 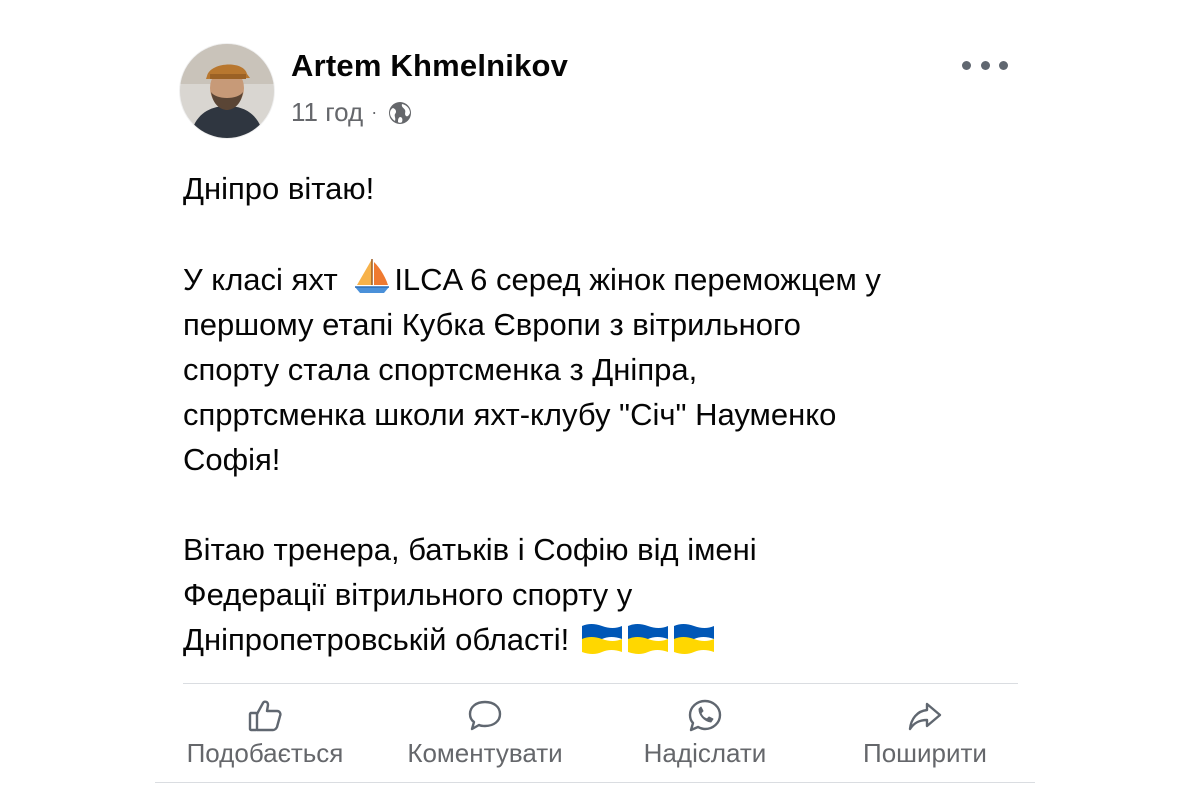 What do you see at coordinates (372, 276) in the screenshot?
I see `sailboat-icon` at bounding box center [372, 276].